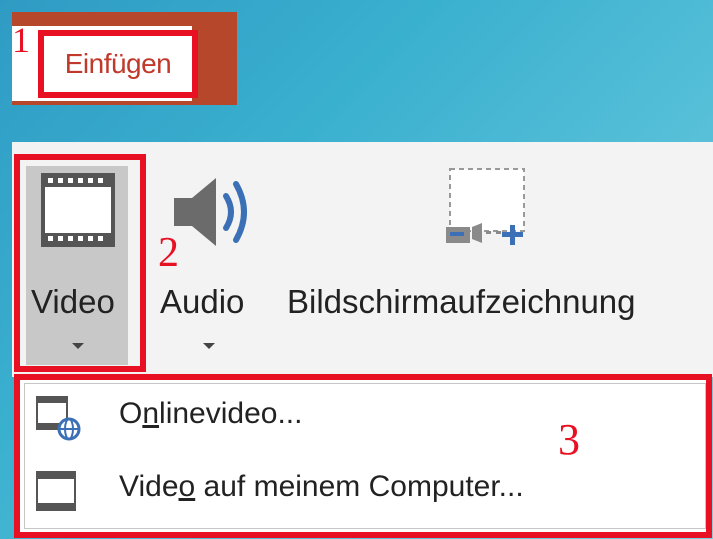 The height and width of the screenshot is (539, 713). I want to click on screen-recording-icon, so click(488, 210).